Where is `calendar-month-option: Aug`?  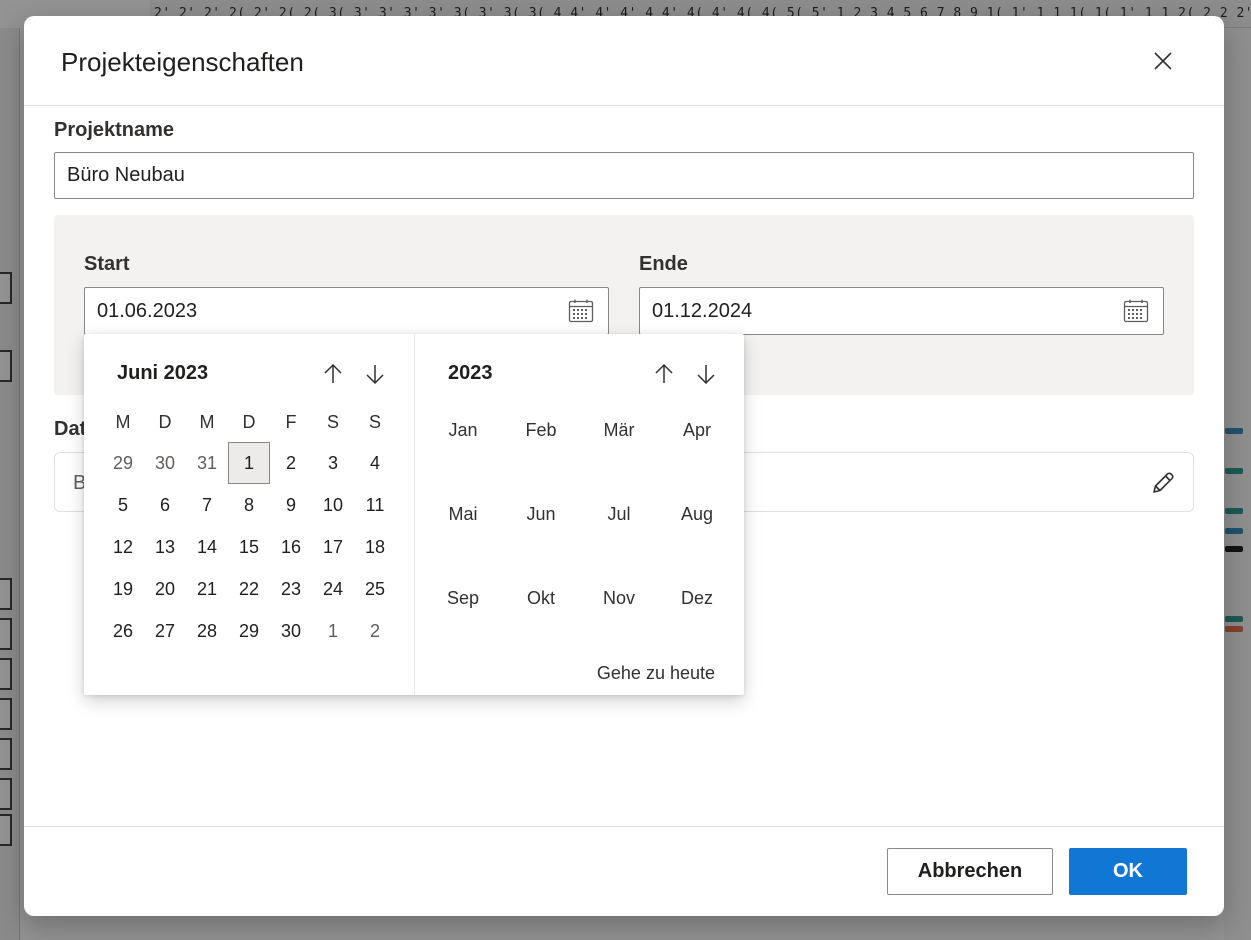 calendar-month-option: Aug is located at coordinates (697, 528).